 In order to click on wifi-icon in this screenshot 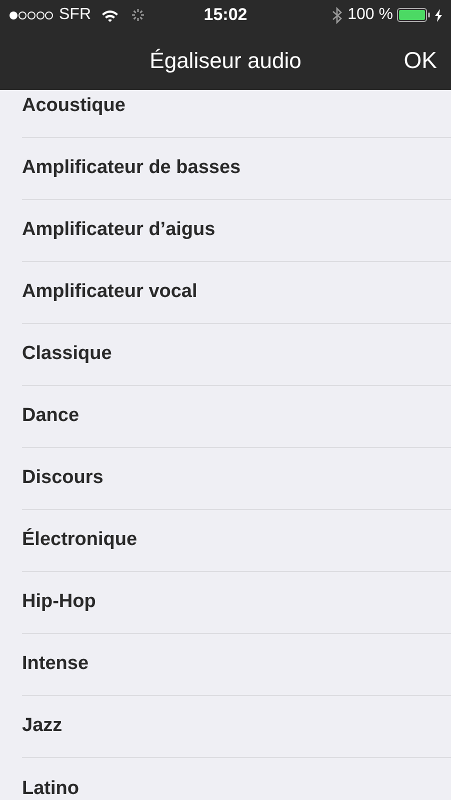, I will do `click(110, 15)`.